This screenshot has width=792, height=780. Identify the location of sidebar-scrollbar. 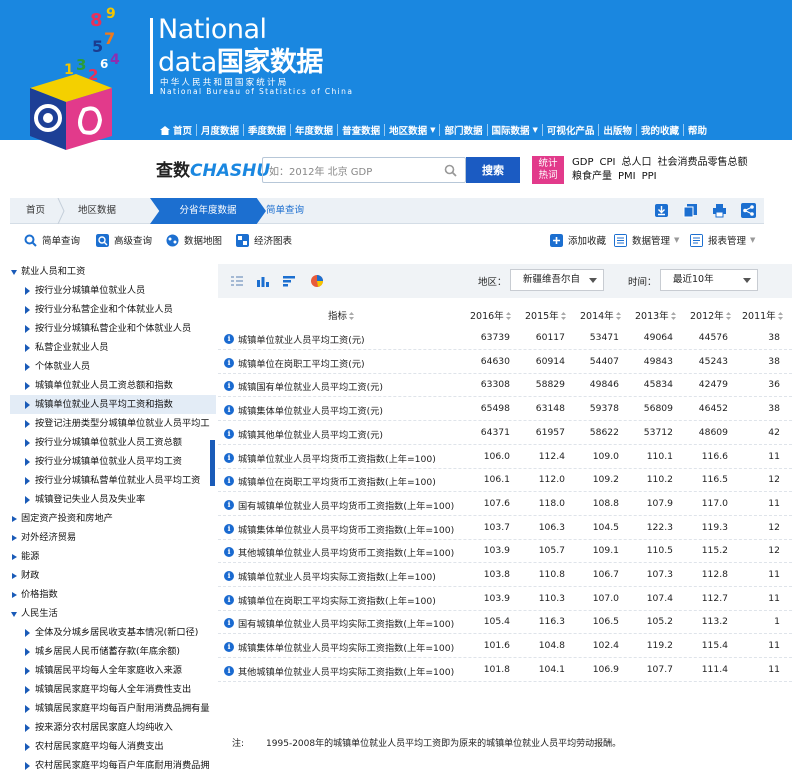
(212, 463).